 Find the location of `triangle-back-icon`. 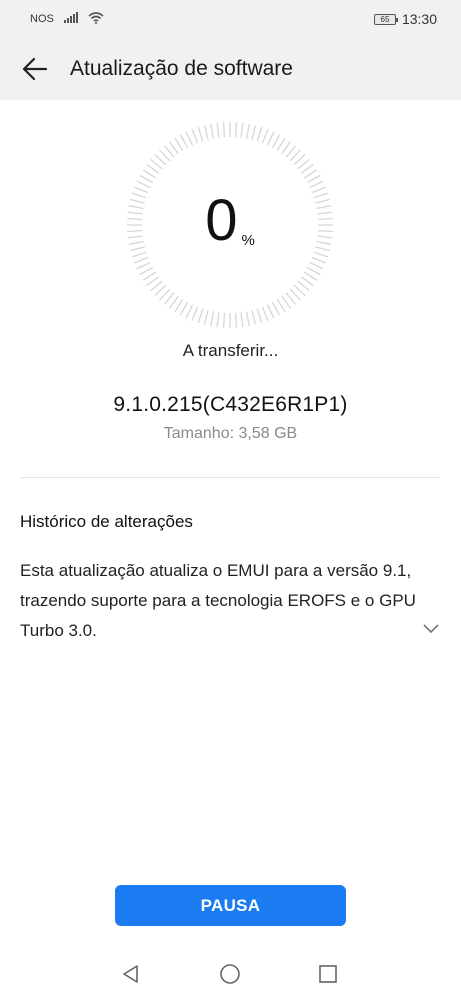

triangle-back-icon is located at coordinates (130, 974).